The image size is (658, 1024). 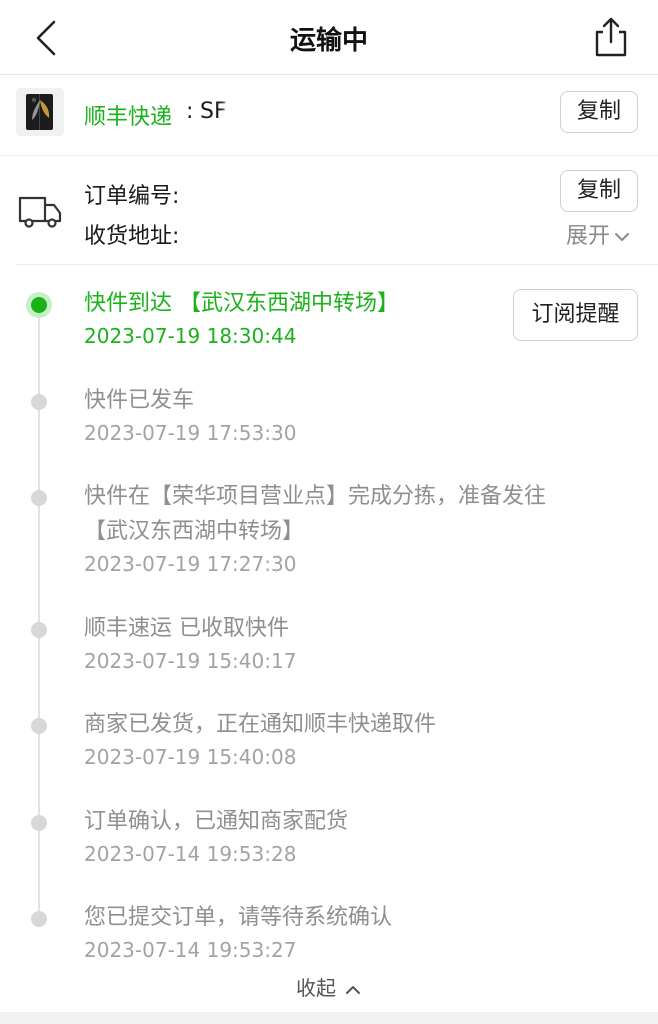 What do you see at coordinates (190, 661) in the screenshot?
I see `event-time: 2023-07-19 15:40:17` at bounding box center [190, 661].